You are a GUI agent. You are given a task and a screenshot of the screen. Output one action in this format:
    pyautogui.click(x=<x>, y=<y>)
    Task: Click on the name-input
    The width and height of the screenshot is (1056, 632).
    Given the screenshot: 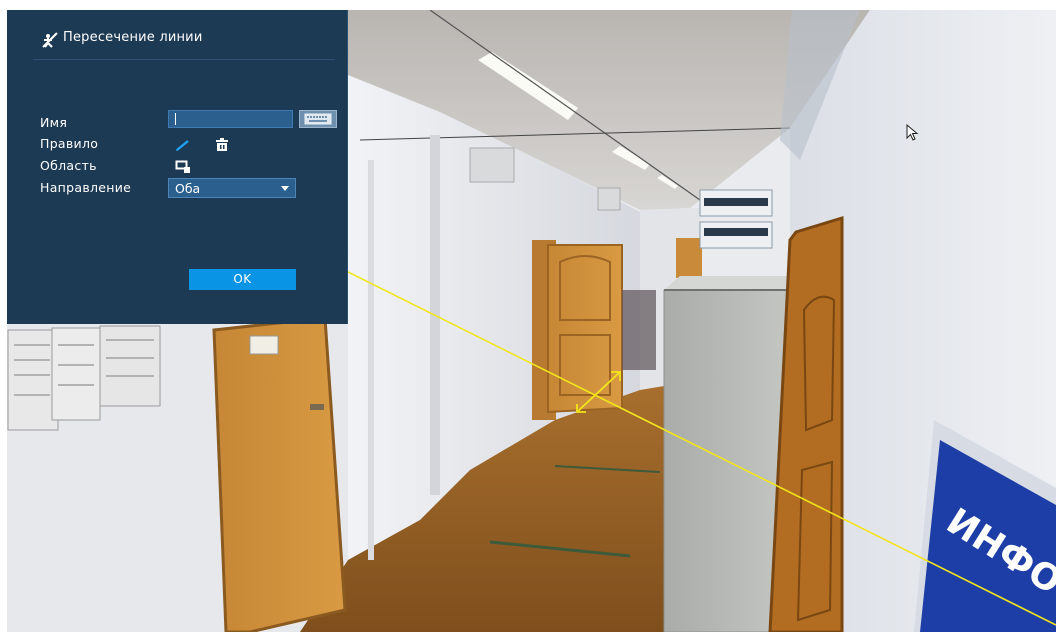 What is the action you would take?
    pyautogui.click(x=230, y=119)
    